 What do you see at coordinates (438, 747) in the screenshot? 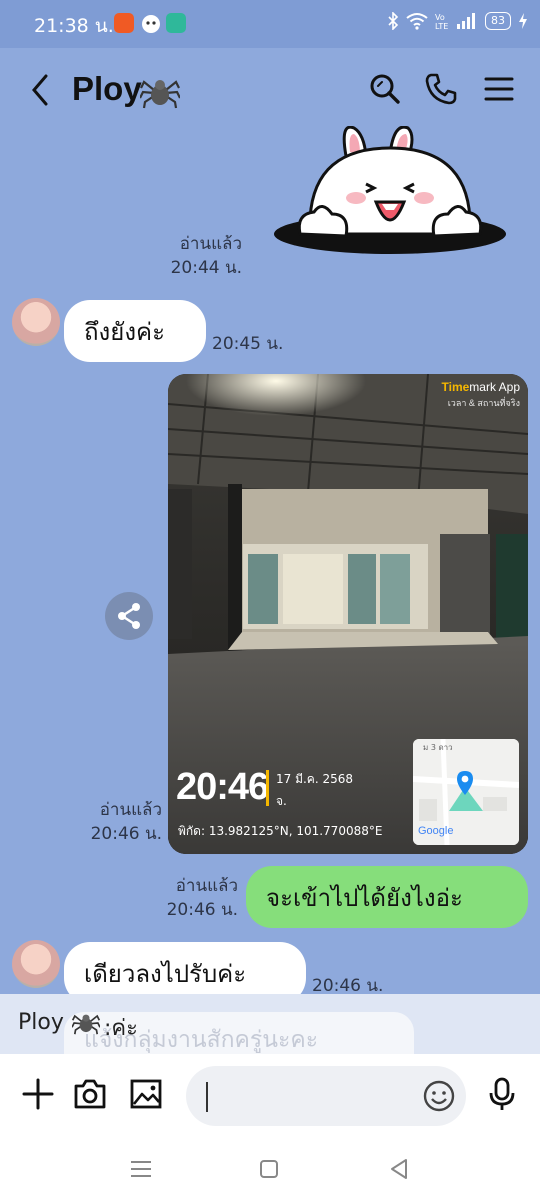
I see `map-label: ม 3 ดาว` at bounding box center [438, 747].